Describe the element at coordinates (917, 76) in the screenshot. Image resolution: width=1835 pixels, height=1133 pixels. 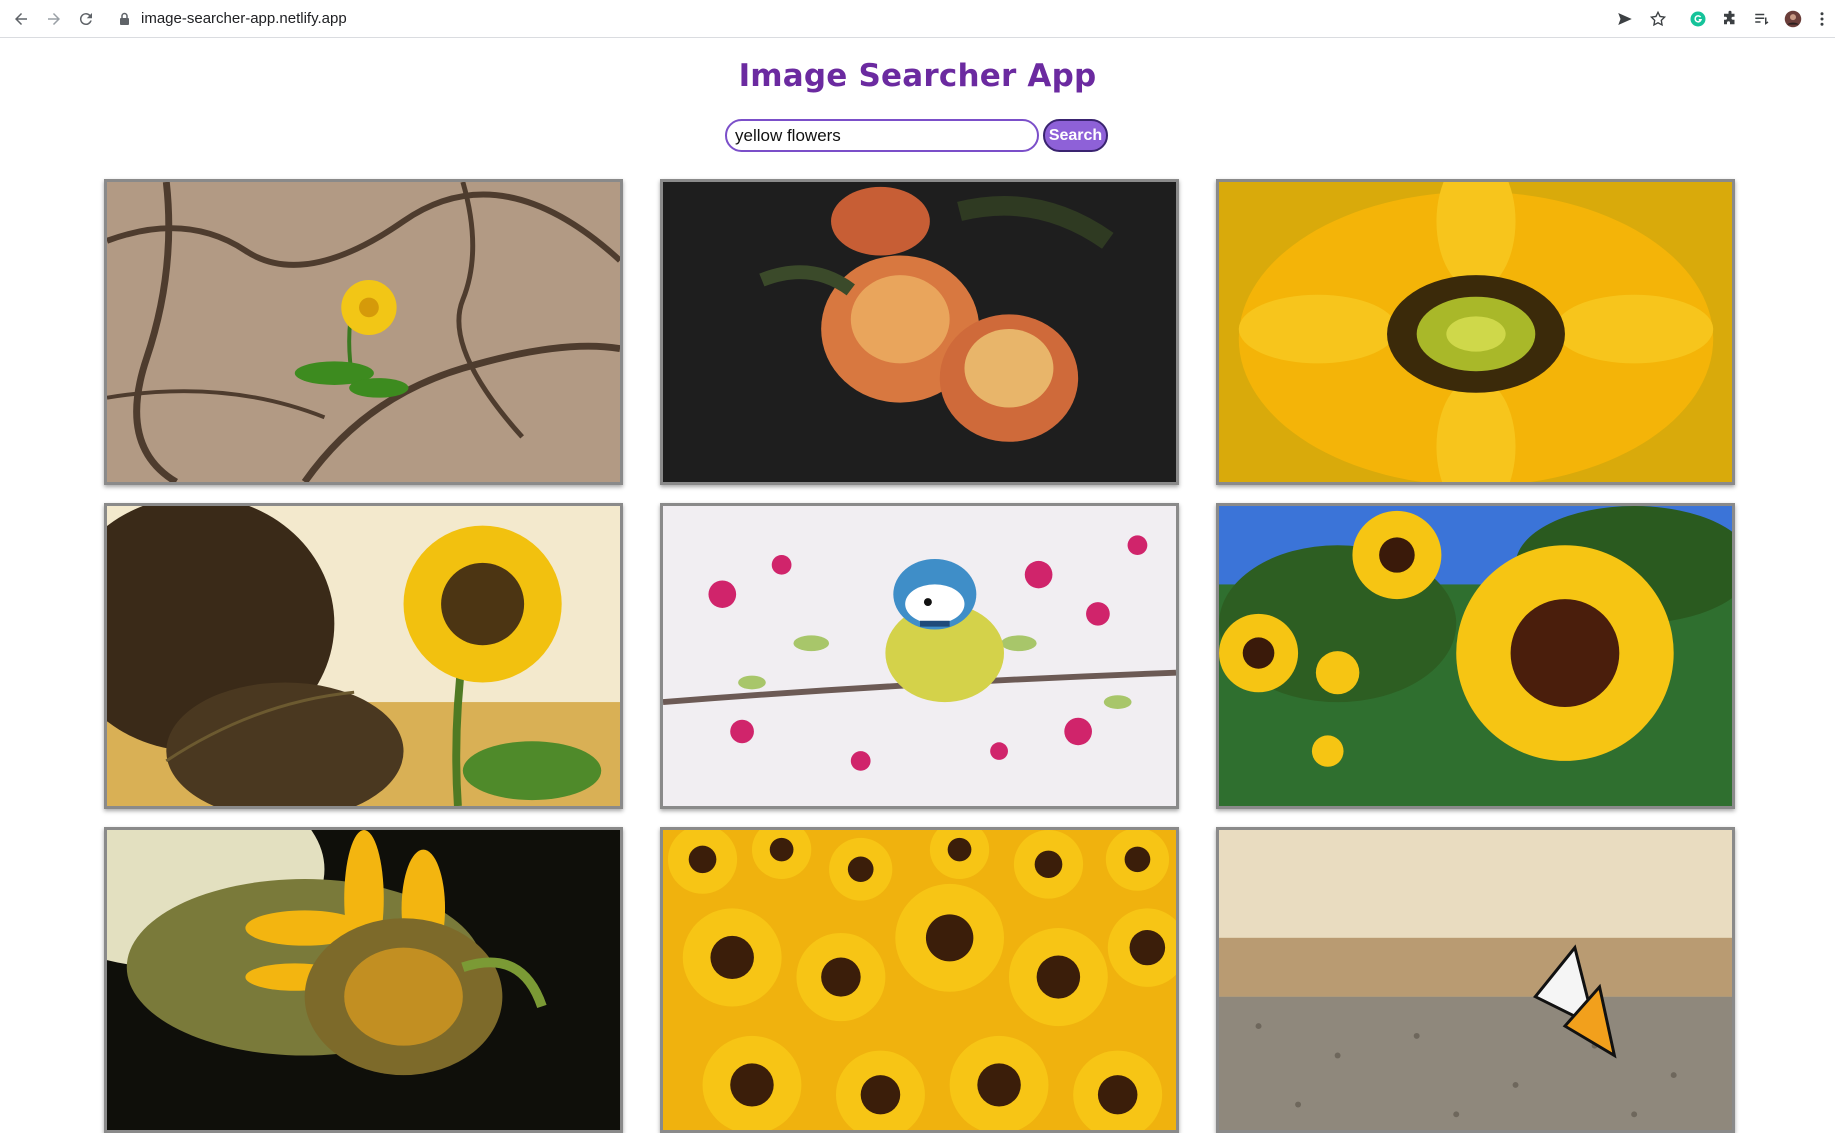
I see `page-title: Image Searcher App` at that location.